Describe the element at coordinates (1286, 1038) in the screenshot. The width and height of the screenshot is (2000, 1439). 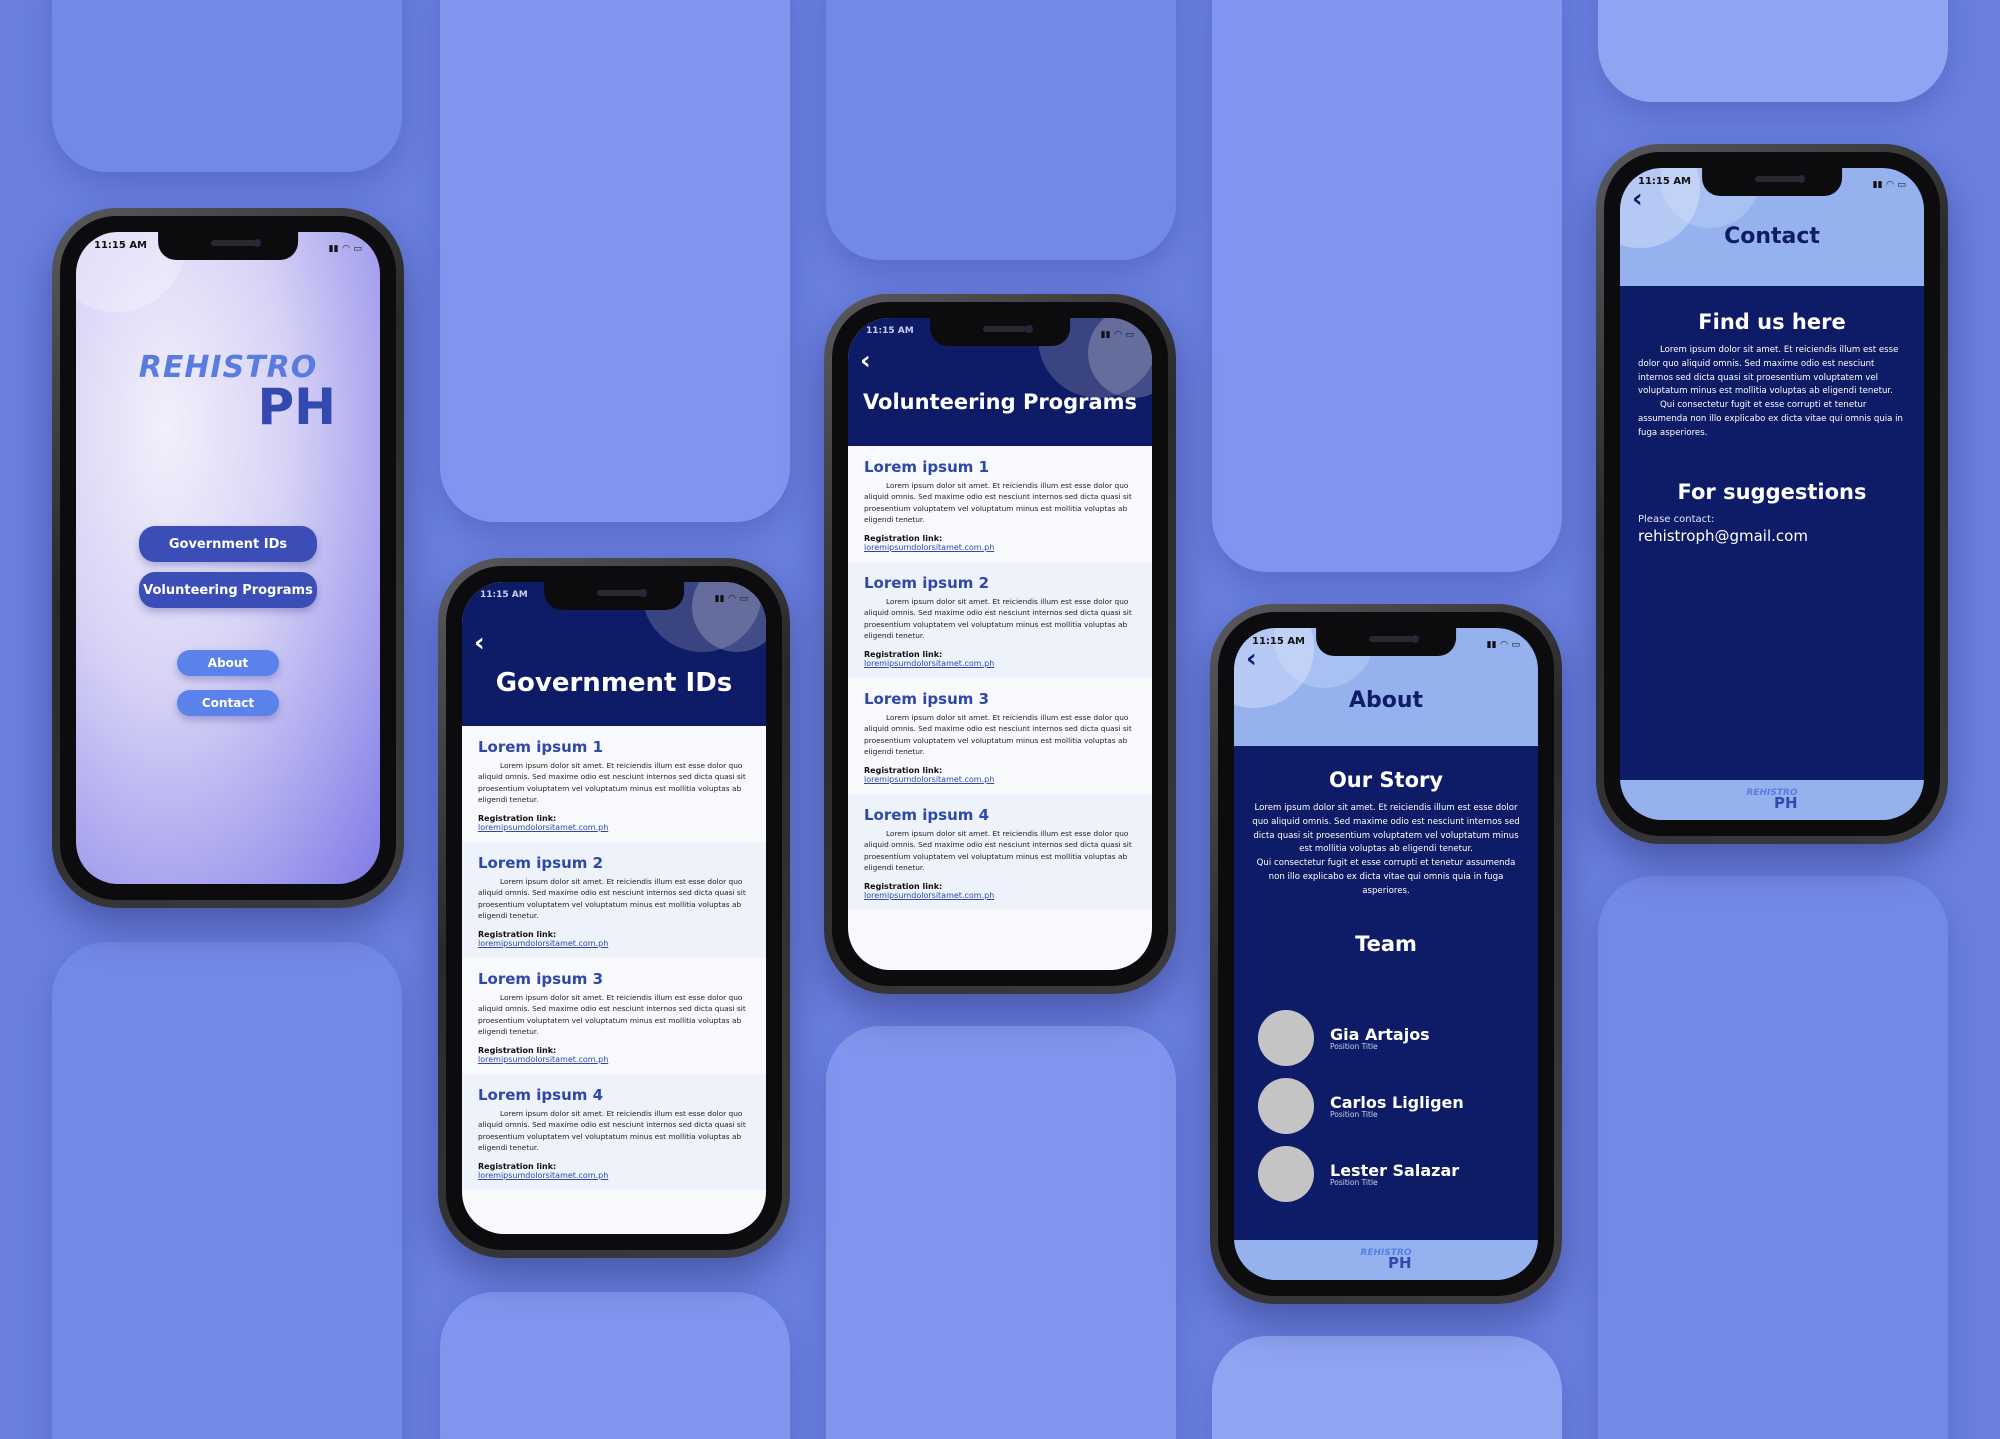
I see `avatar` at that location.